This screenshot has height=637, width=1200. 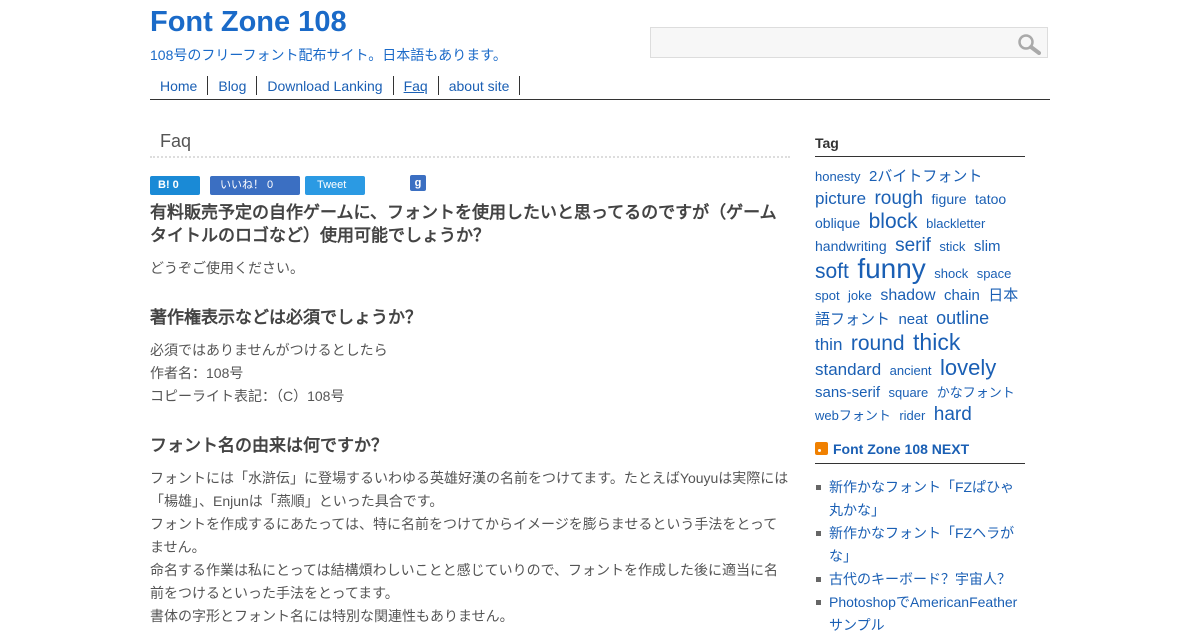 What do you see at coordinates (994, 273) in the screenshot?
I see `tag-link: space` at bounding box center [994, 273].